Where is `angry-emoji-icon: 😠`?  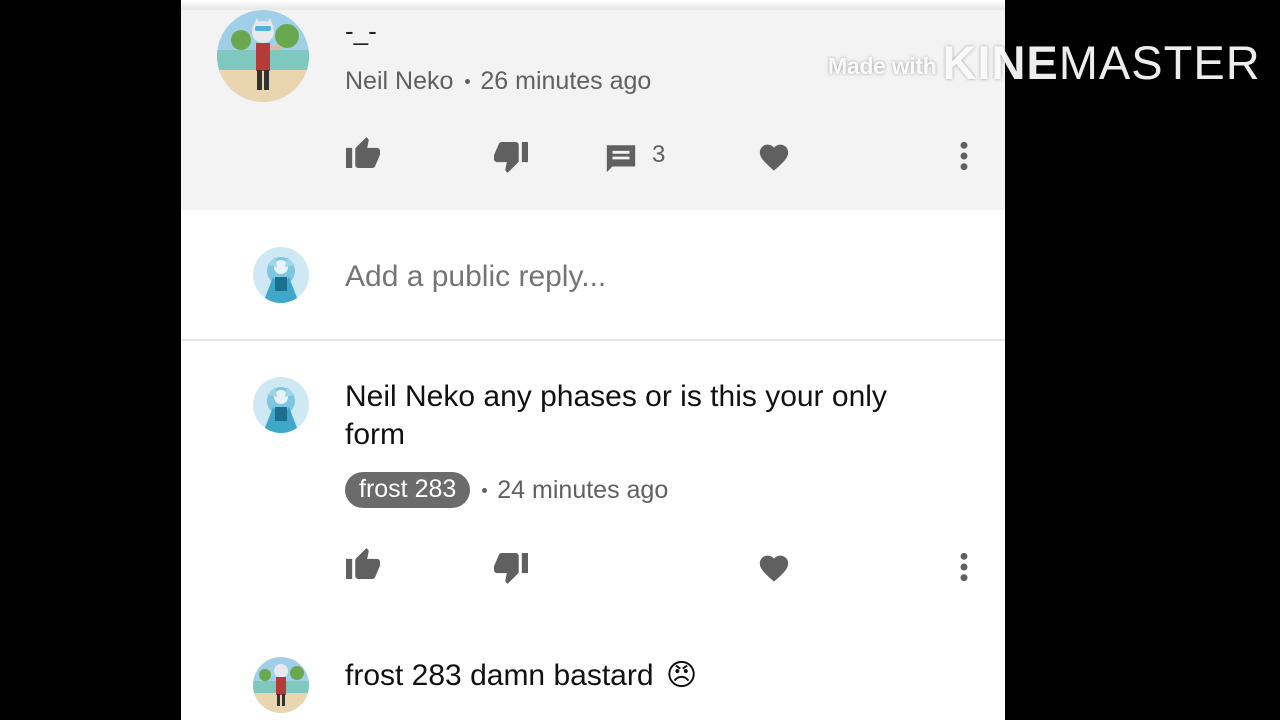
angry-emoji-icon: 😠 is located at coordinates (681, 675).